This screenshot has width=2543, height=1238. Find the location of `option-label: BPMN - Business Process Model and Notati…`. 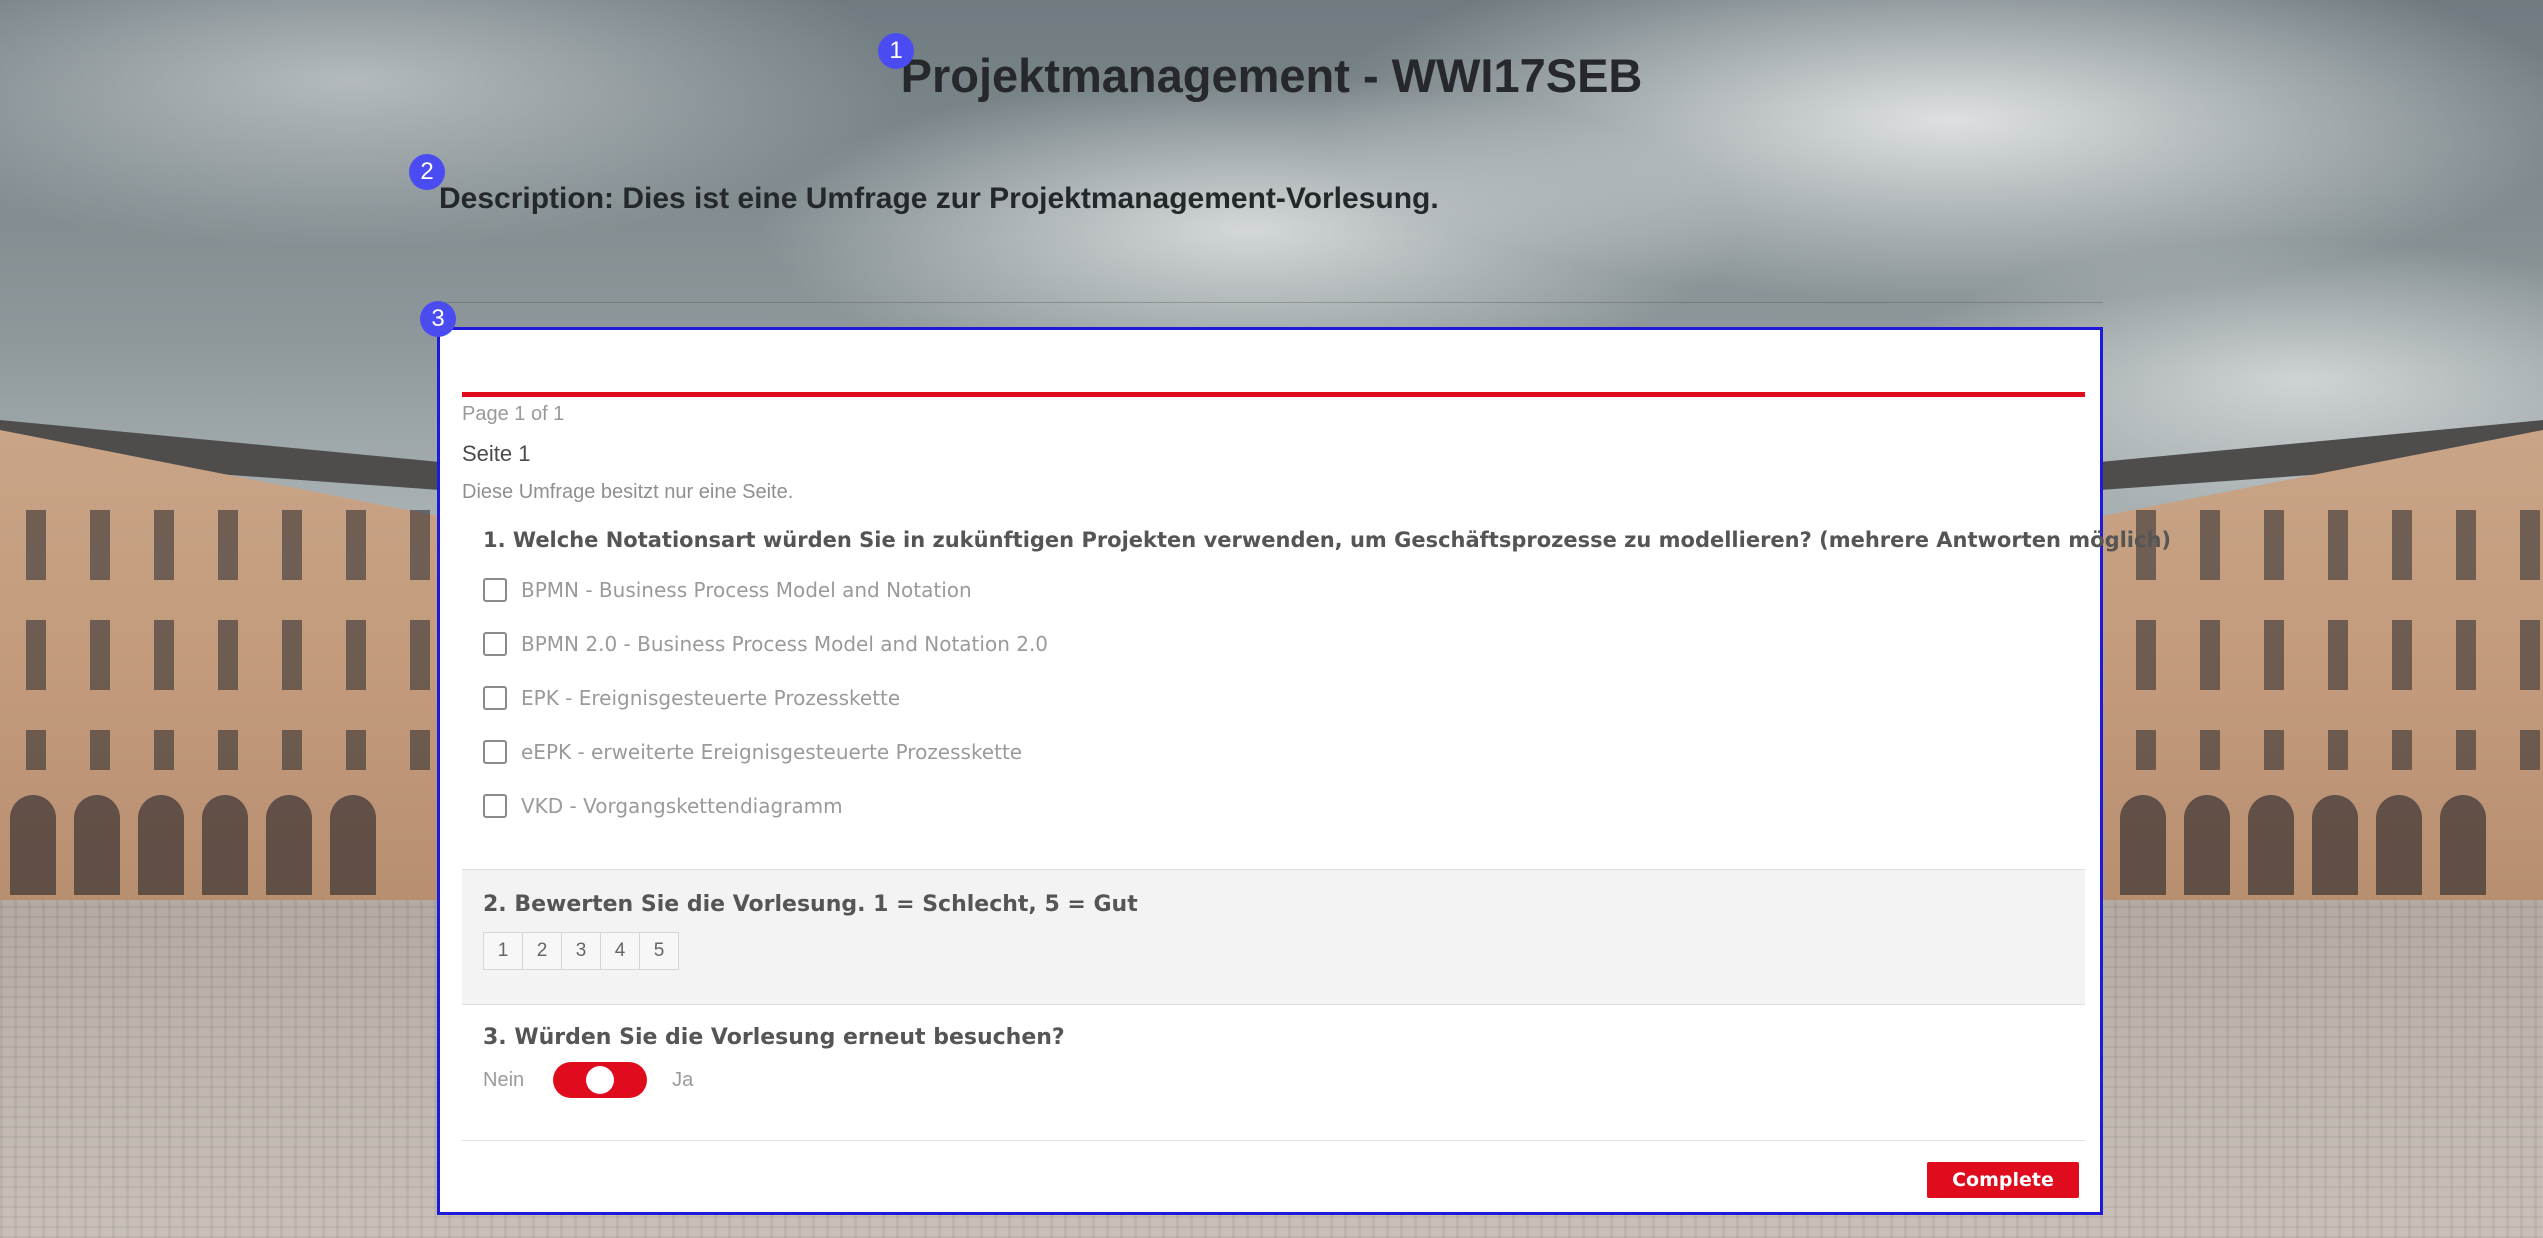

option-label: BPMN - Business Process Model and Notati… is located at coordinates (746, 590).